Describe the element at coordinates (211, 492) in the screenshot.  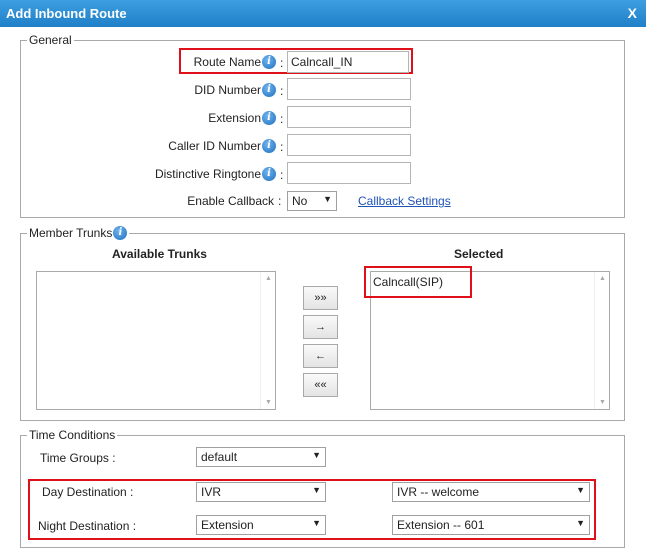
I see `day-destination-type-value: IVR` at that location.